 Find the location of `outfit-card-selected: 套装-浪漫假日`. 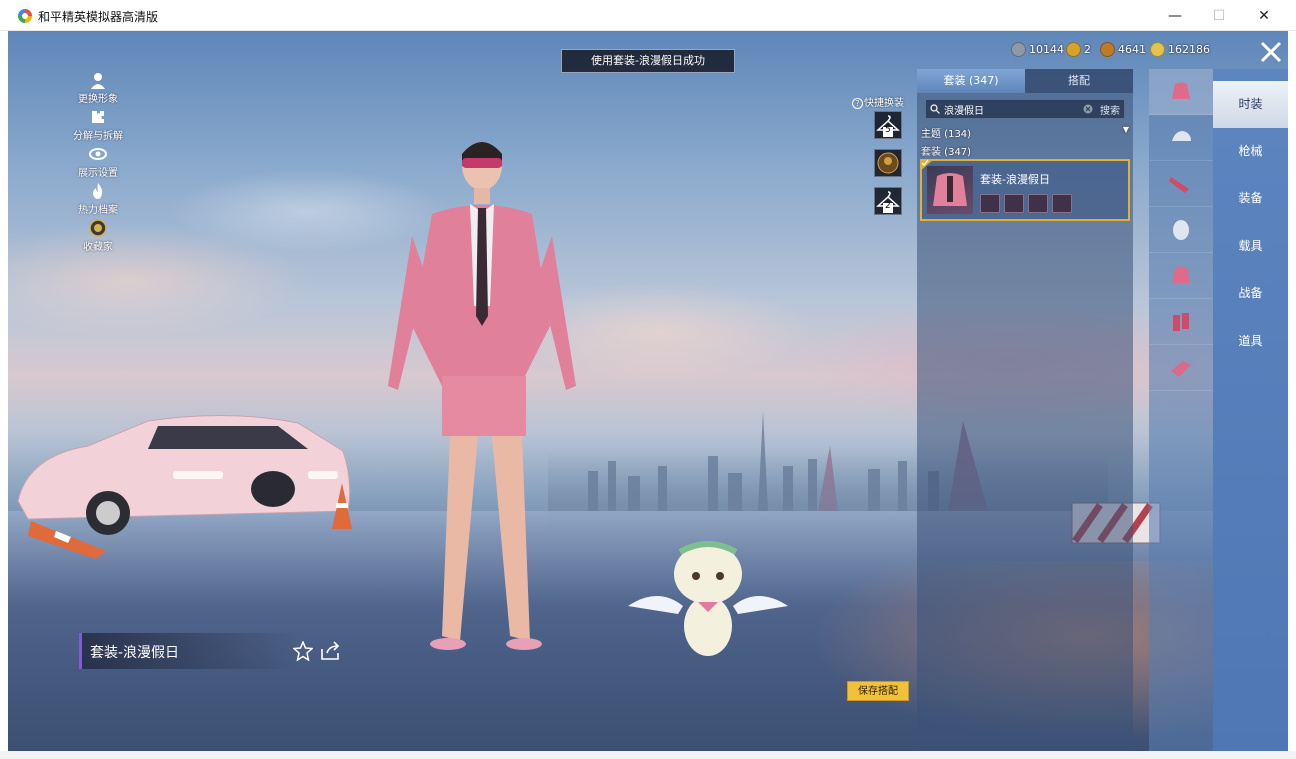

outfit-card-selected: 套装-浪漫假日 is located at coordinates (1025, 190).